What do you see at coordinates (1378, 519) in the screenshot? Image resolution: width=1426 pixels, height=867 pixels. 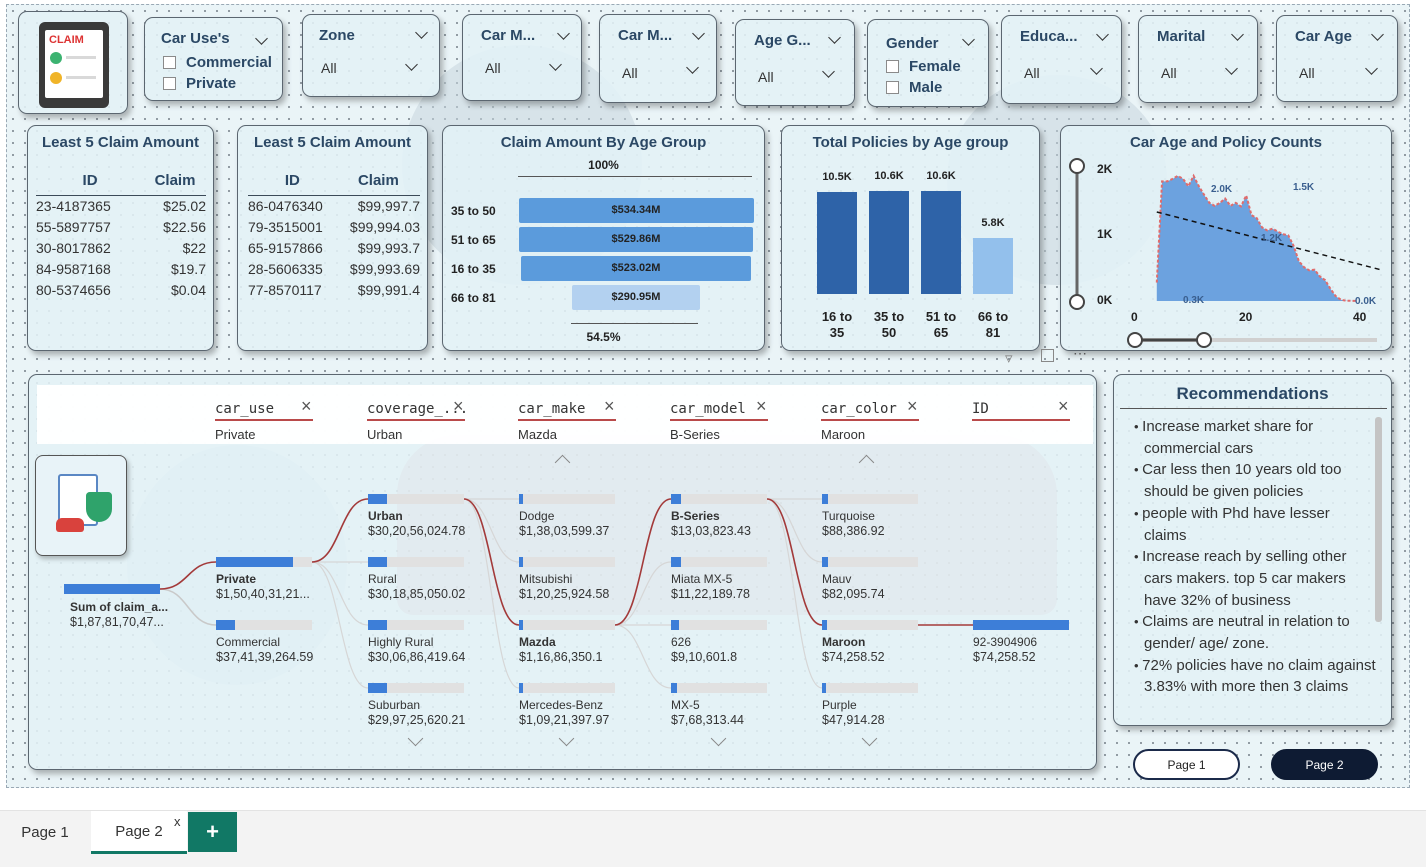 I see `scrollbar` at bounding box center [1378, 519].